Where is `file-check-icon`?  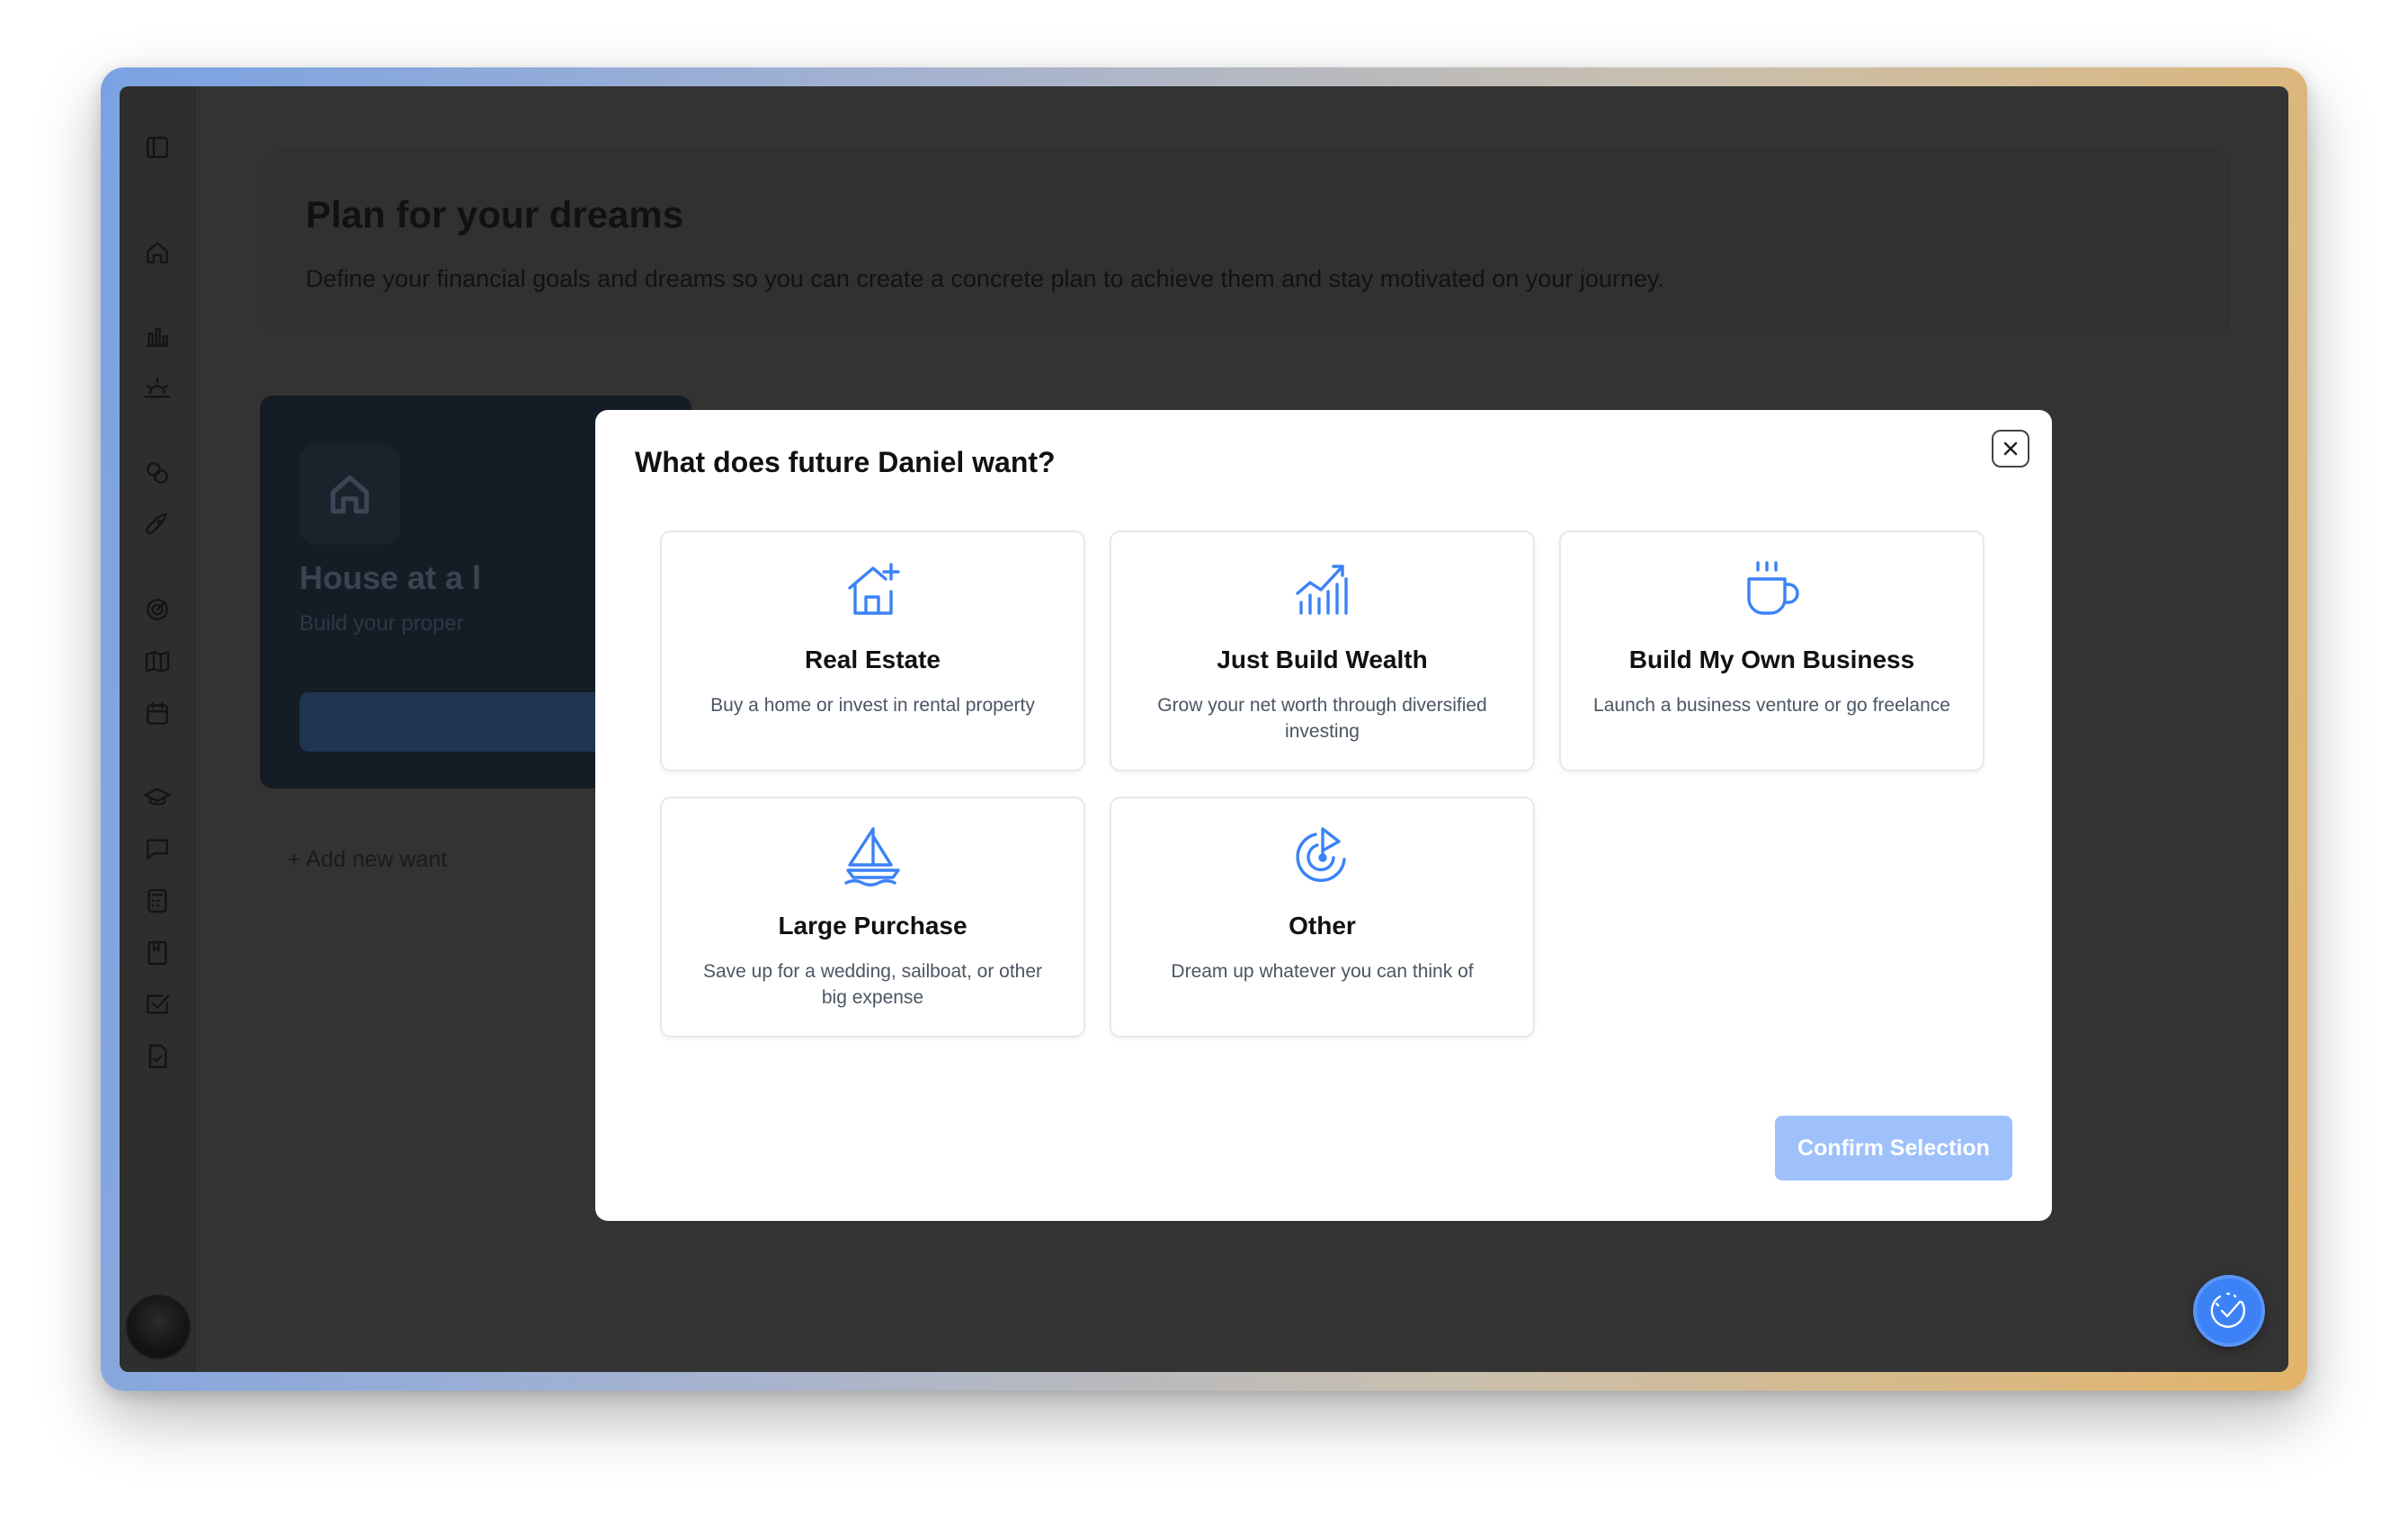
file-check-icon is located at coordinates (157, 1056).